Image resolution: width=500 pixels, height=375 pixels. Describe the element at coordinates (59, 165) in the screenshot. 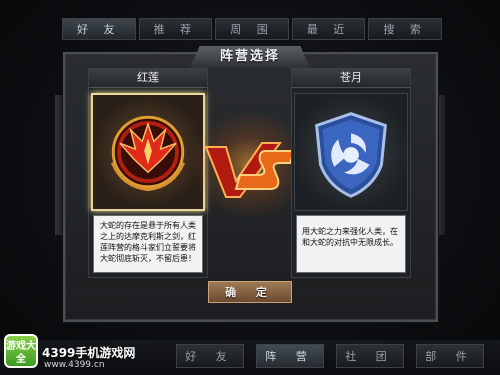

I see `left-frame-rail` at that location.